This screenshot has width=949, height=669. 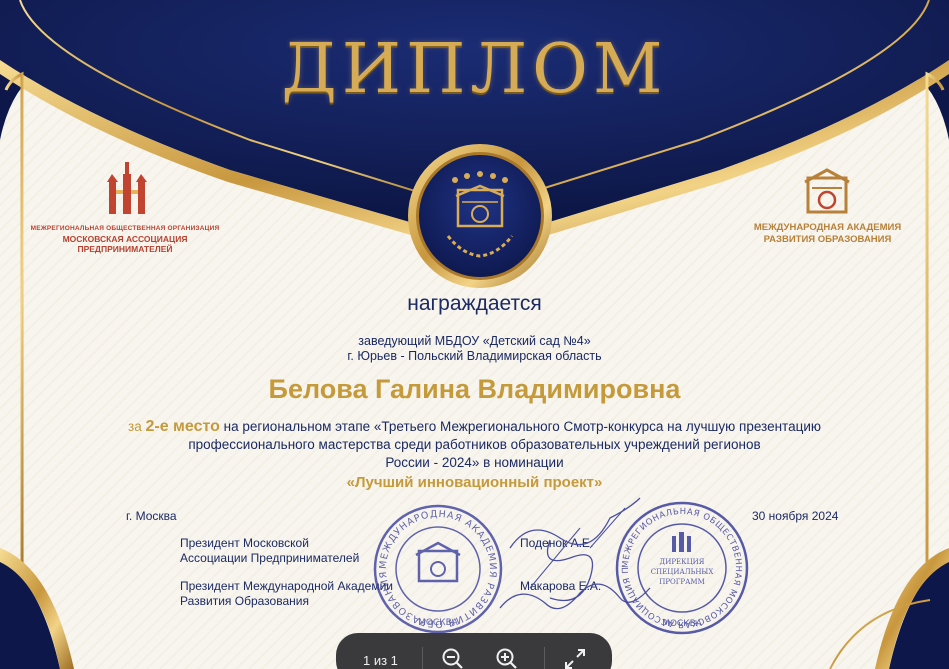 What do you see at coordinates (474, 303) in the screenshot?
I see `awarded-heading: награждается` at bounding box center [474, 303].